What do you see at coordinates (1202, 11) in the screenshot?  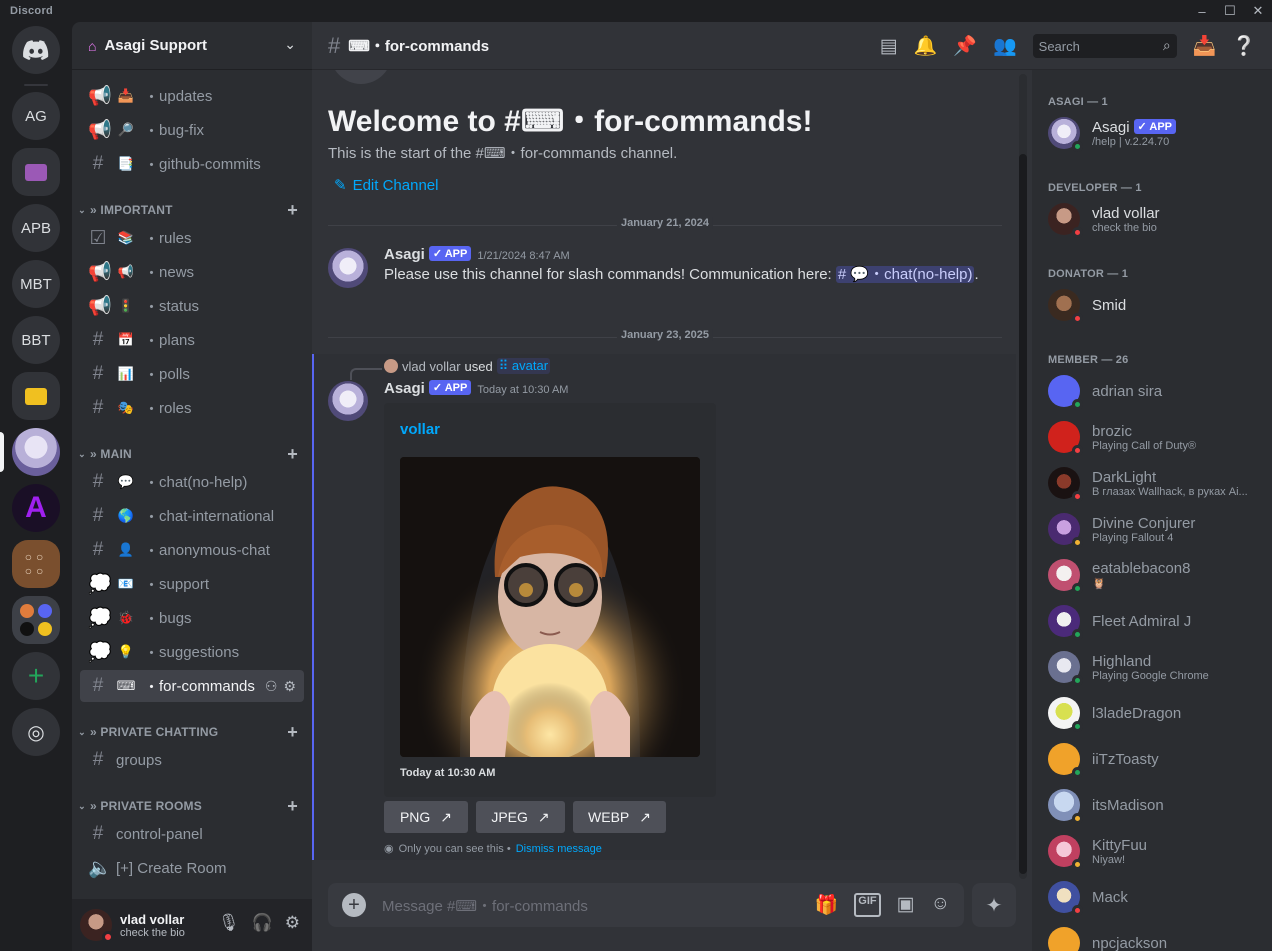 I see `minimize-icon: –` at bounding box center [1202, 11].